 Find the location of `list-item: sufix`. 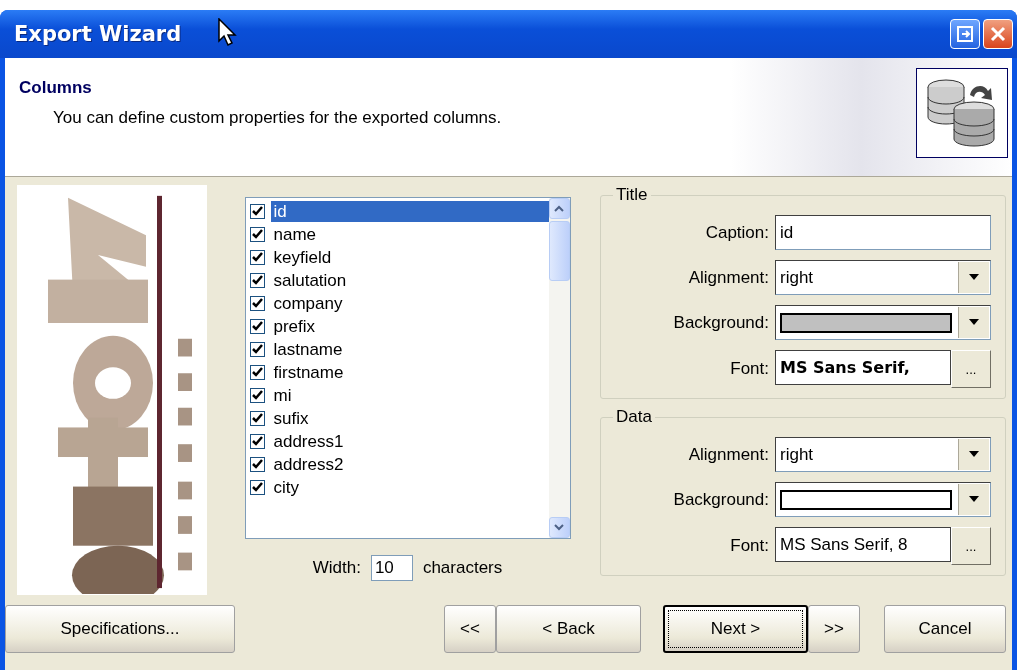

list-item: sufix is located at coordinates (291, 418).